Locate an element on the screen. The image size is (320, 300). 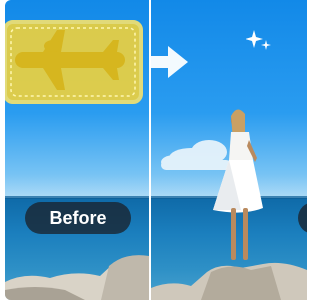
airplane-selection-highlight is located at coordinates (74, 62).